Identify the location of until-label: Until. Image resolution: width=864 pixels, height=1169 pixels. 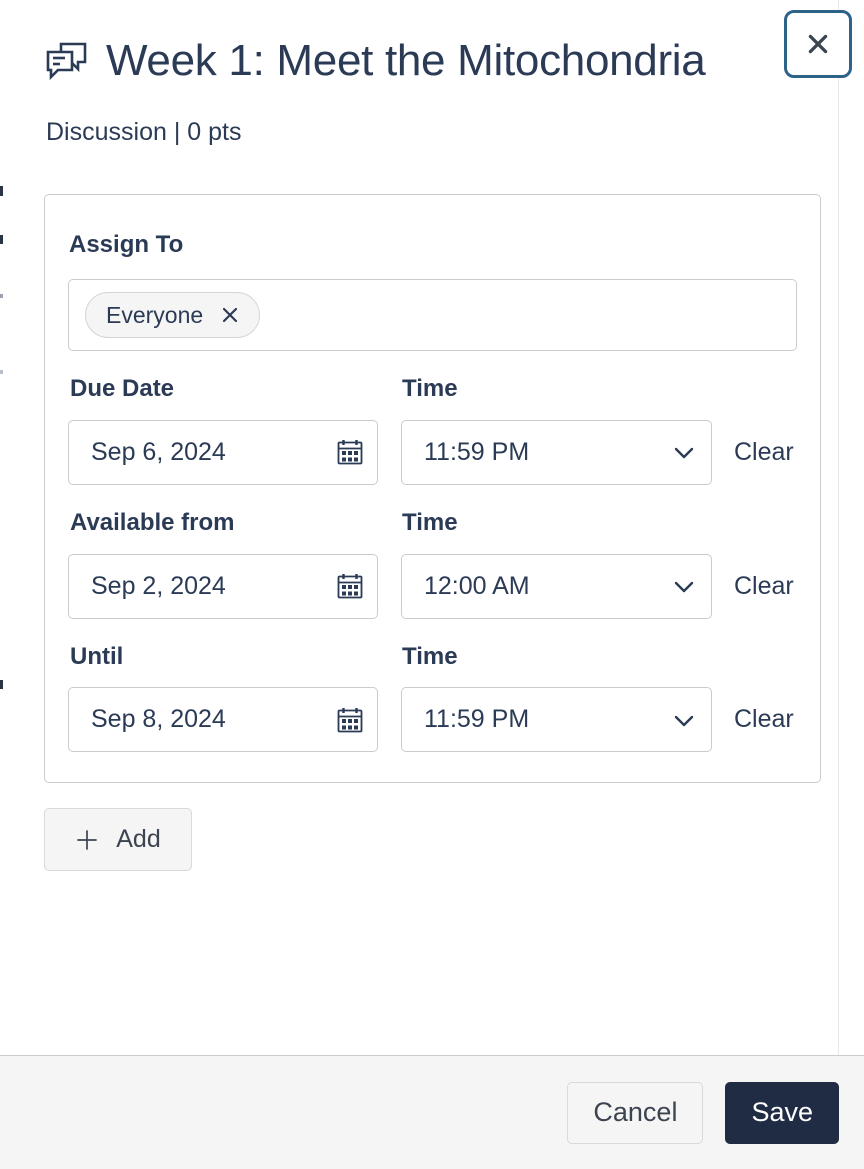
(97, 656).